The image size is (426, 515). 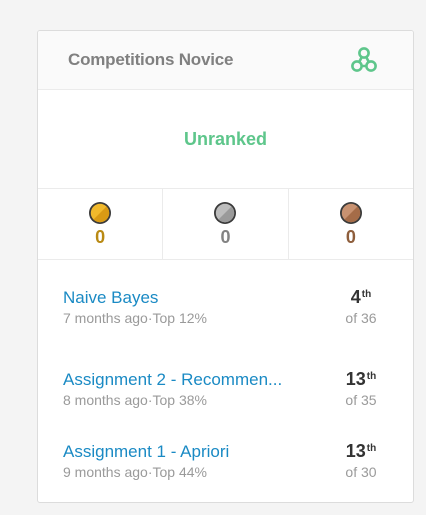 What do you see at coordinates (135, 400) in the screenshot?
I see `competition-meta: 8 months ago·Top 38%` at bounding box center [135, 400].